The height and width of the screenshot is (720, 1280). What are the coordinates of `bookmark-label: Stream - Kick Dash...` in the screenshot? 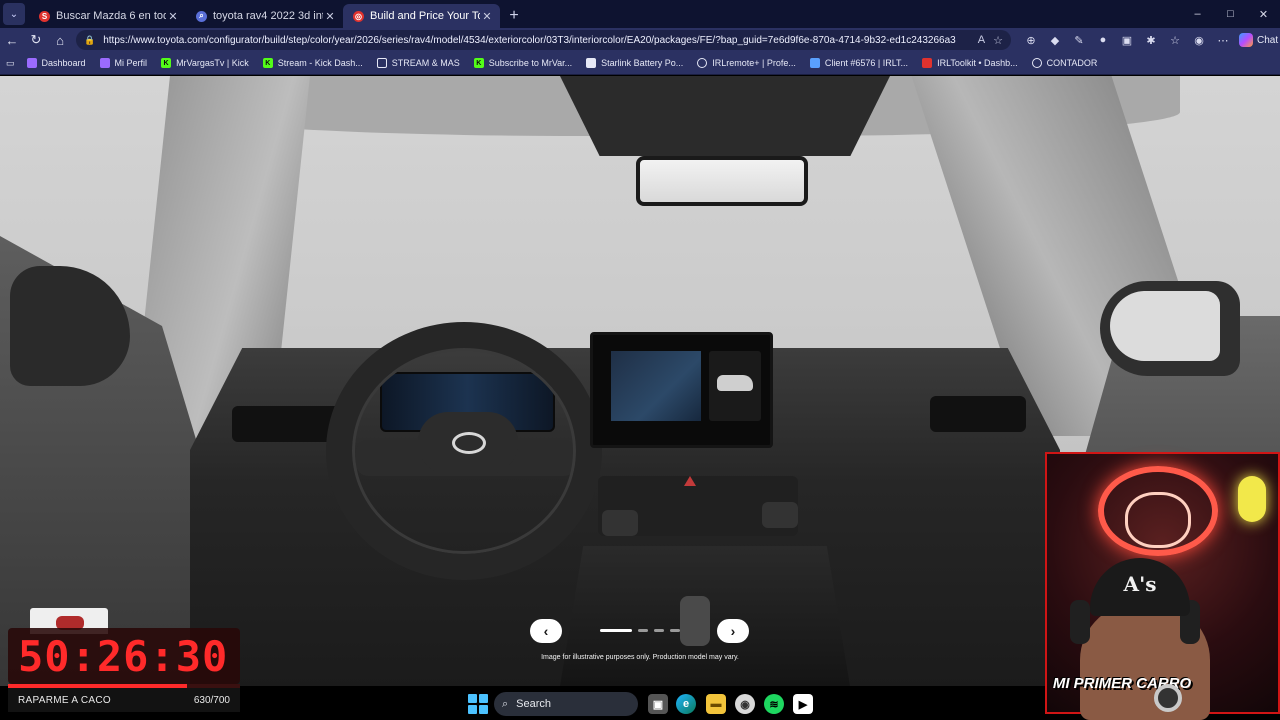 It's located at (320, 63).